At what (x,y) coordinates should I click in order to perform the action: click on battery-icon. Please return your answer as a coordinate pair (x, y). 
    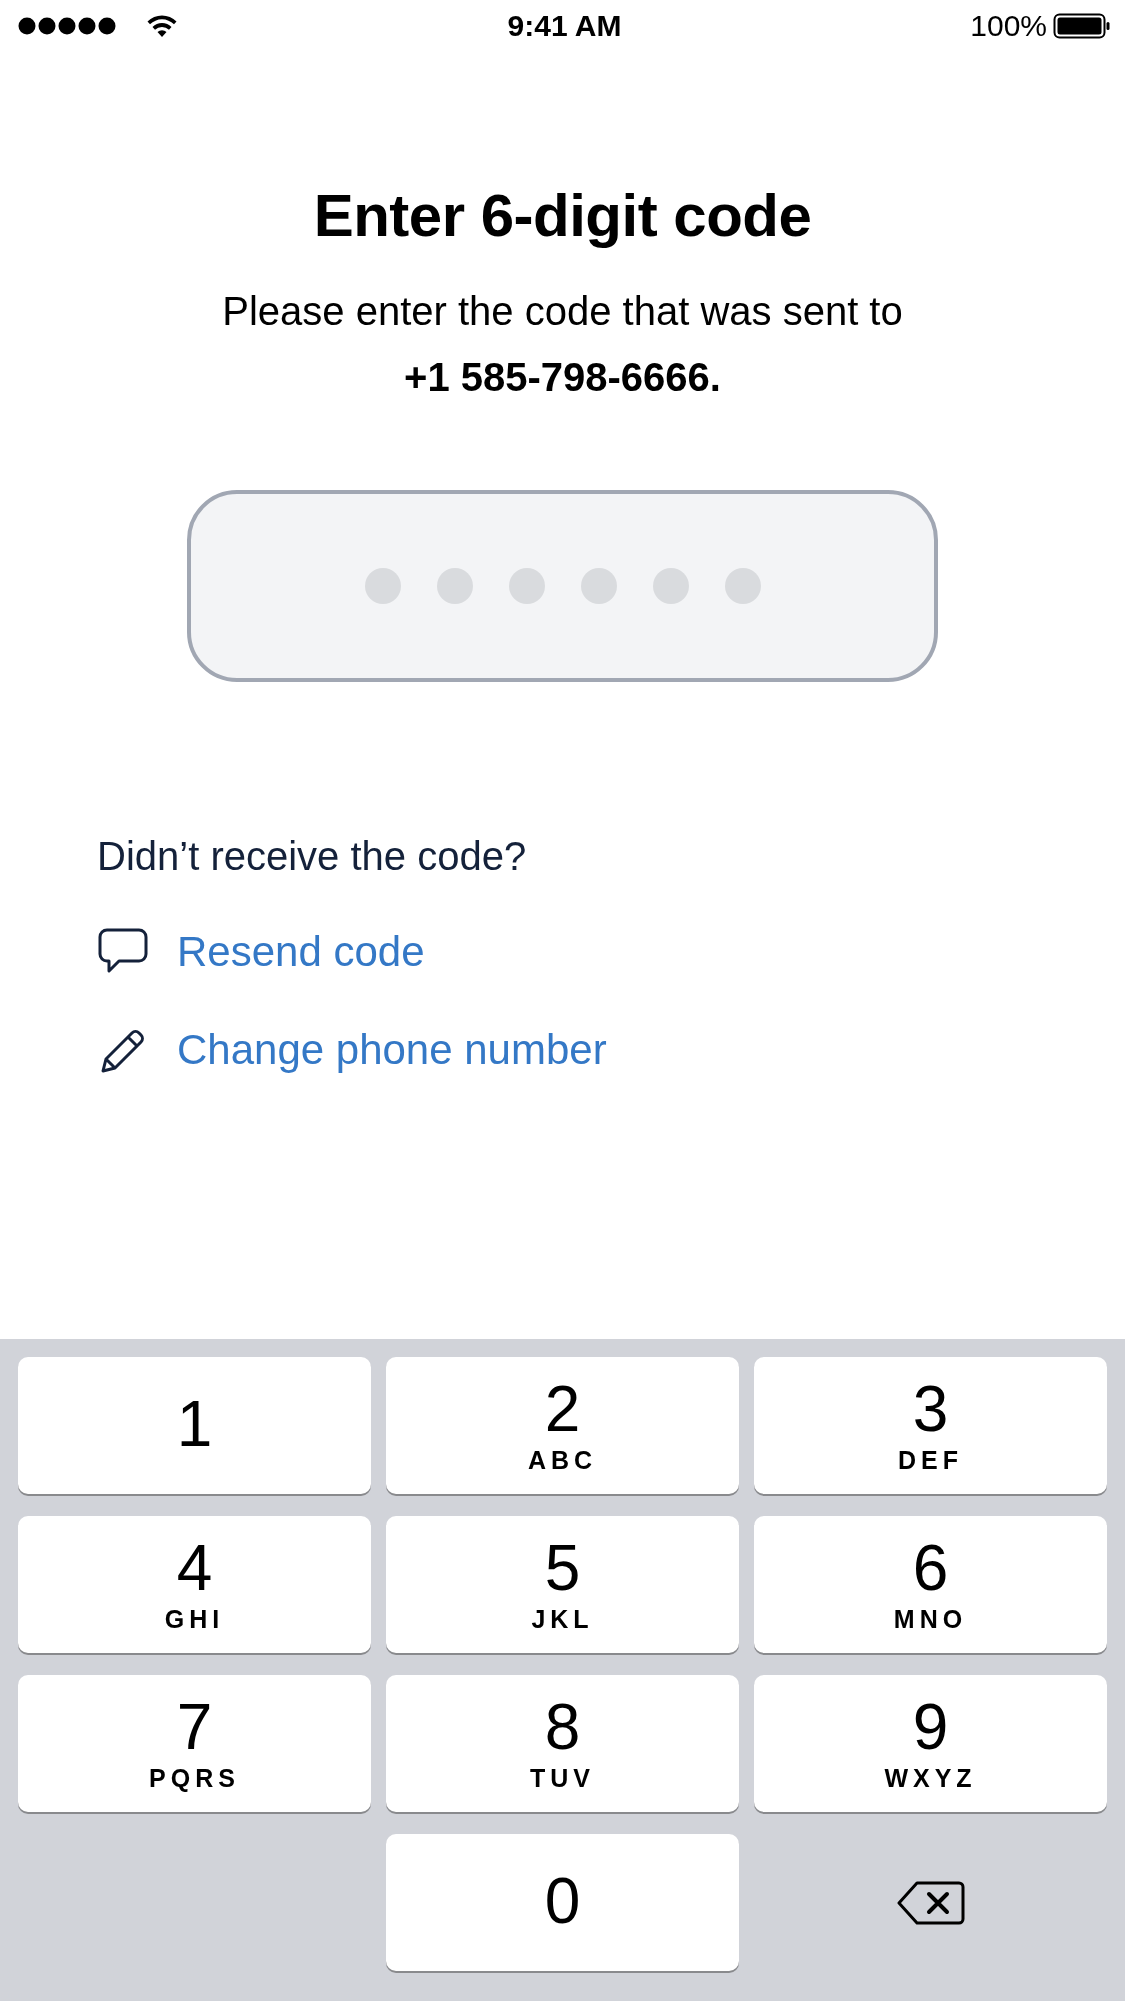
    Looking at the image, I should click on (1082, 25).